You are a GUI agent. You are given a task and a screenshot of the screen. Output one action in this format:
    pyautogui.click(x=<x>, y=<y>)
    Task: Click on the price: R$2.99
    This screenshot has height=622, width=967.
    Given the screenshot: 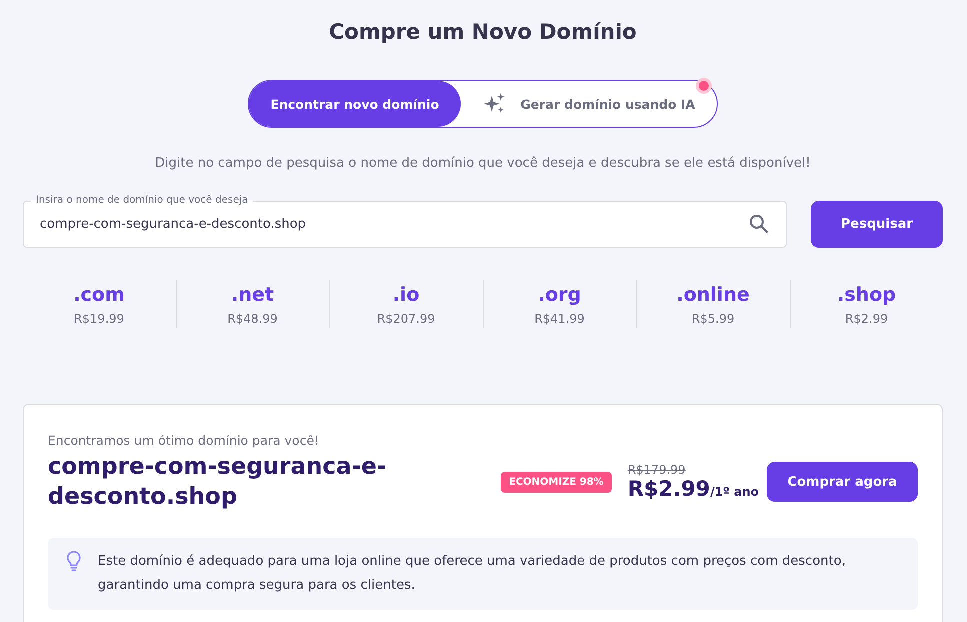 What is the action you would take?
    pyautogui.click(x=669, y=489)
    